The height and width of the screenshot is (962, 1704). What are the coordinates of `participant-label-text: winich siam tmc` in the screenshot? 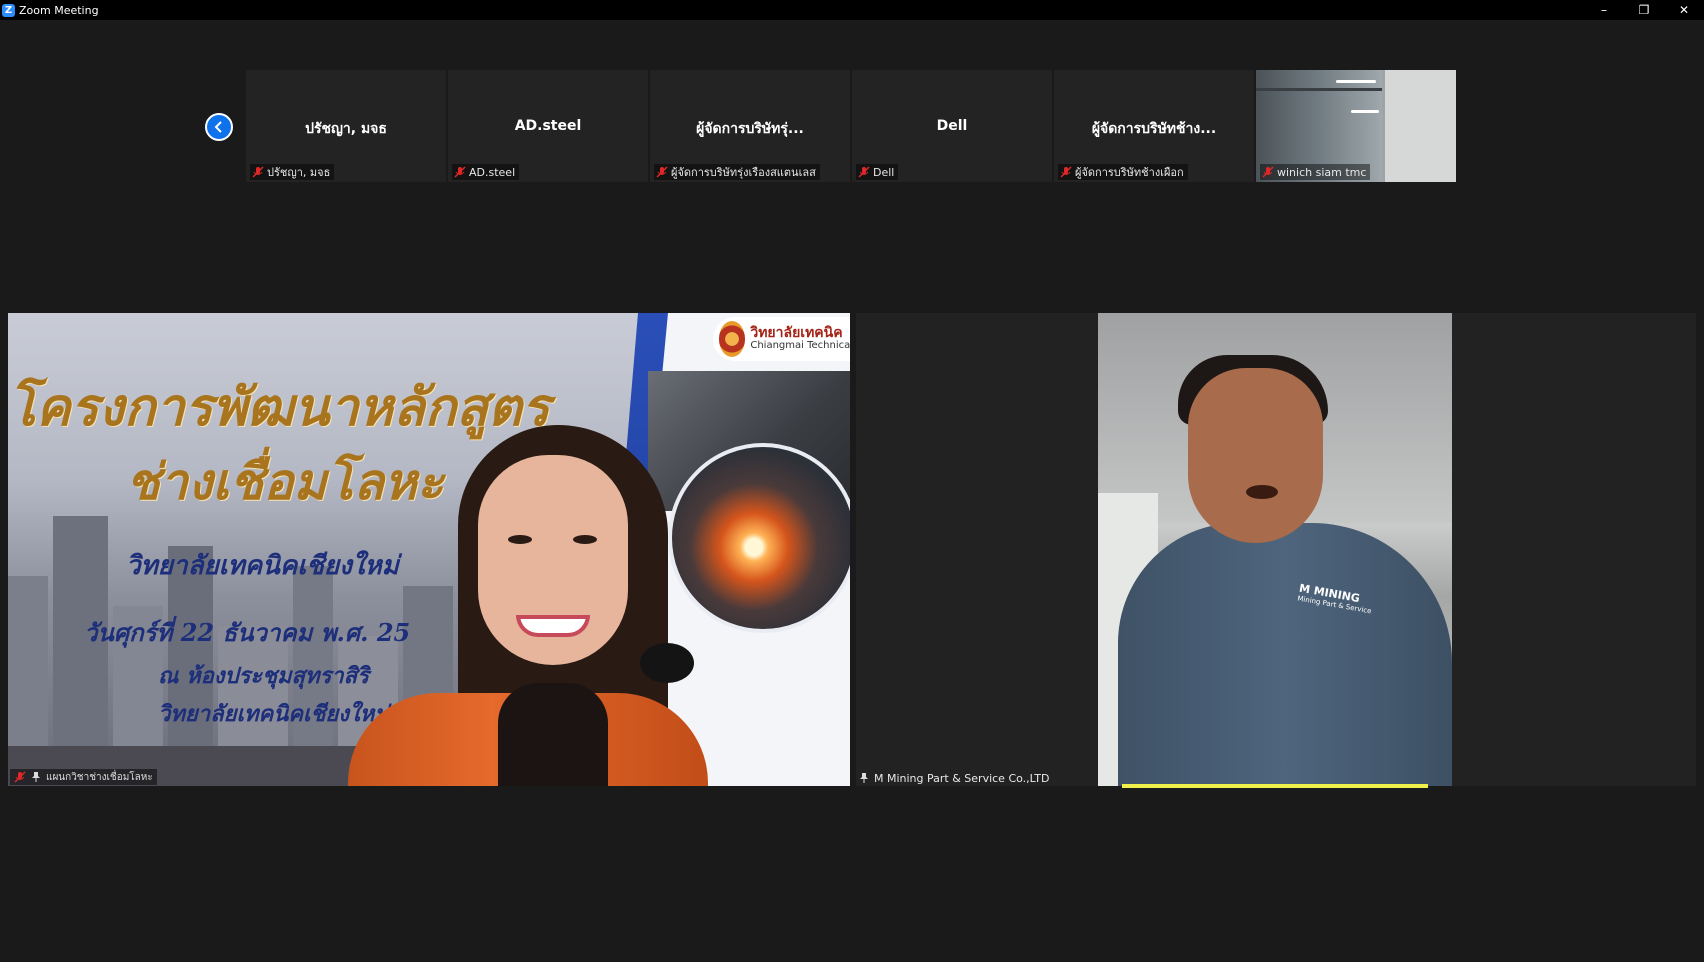 It's located at (1322, 172).